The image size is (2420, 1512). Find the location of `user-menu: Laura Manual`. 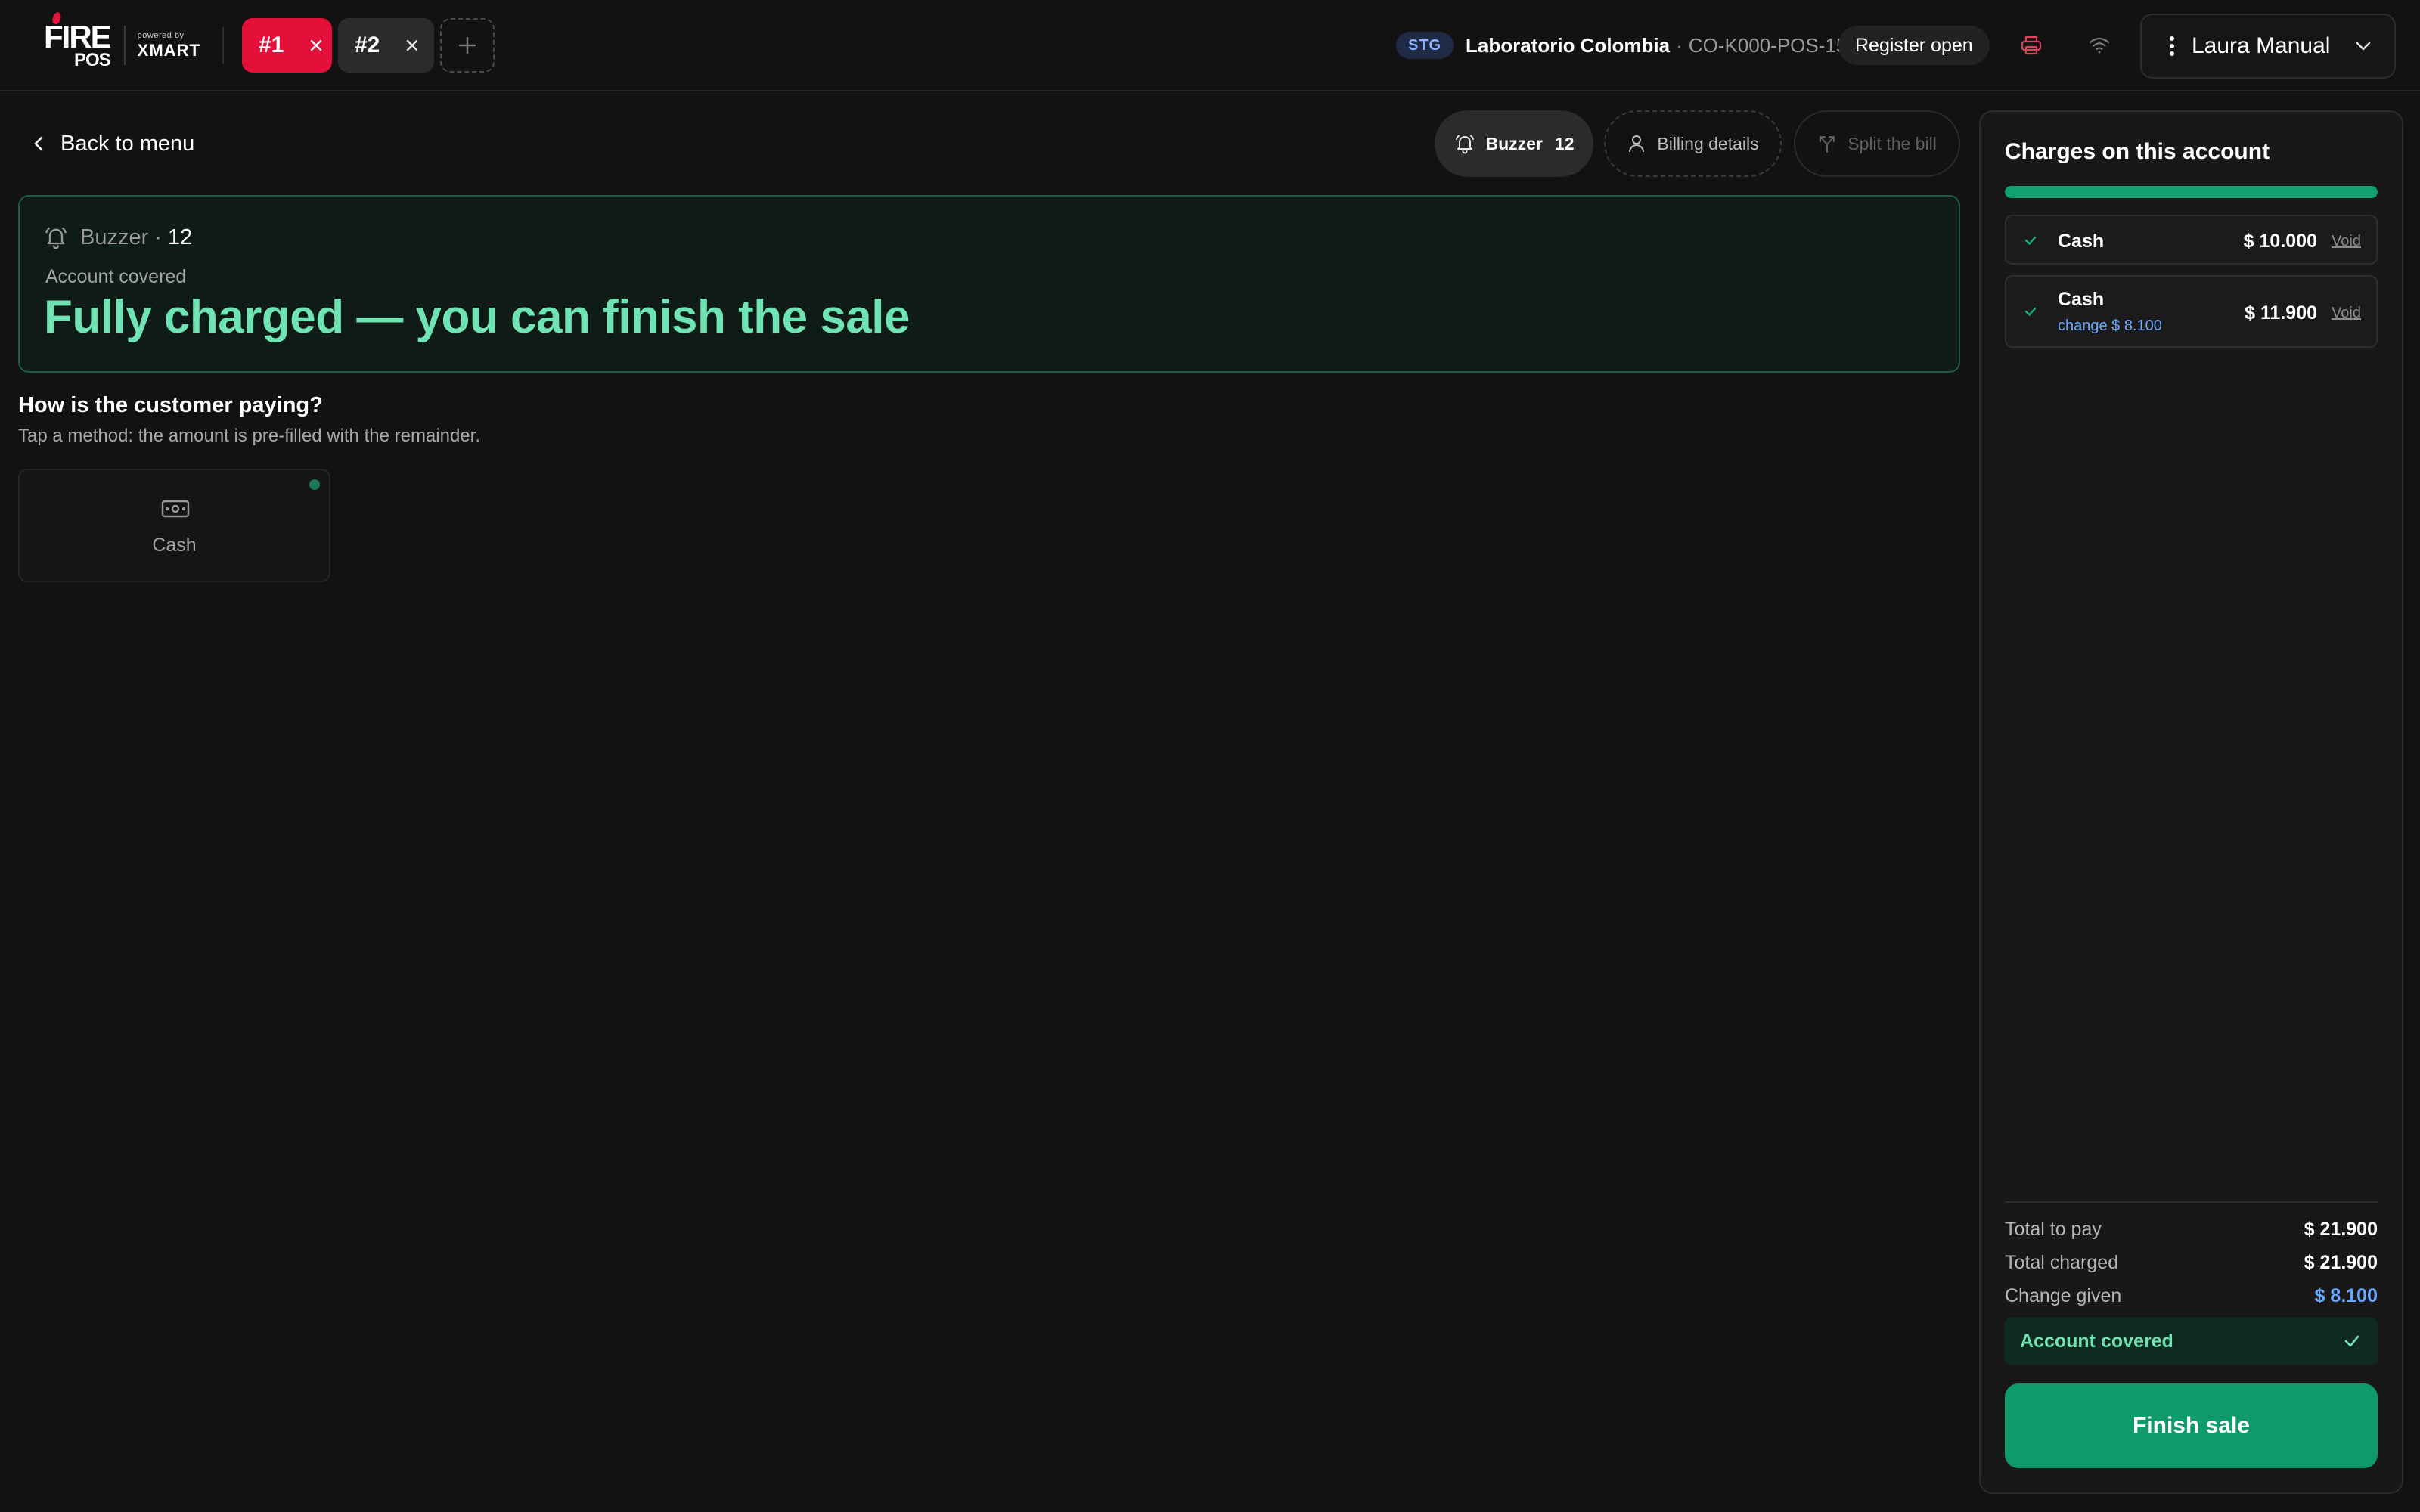

user-menu: Laura Manual is located at coordinates (2268, 46).